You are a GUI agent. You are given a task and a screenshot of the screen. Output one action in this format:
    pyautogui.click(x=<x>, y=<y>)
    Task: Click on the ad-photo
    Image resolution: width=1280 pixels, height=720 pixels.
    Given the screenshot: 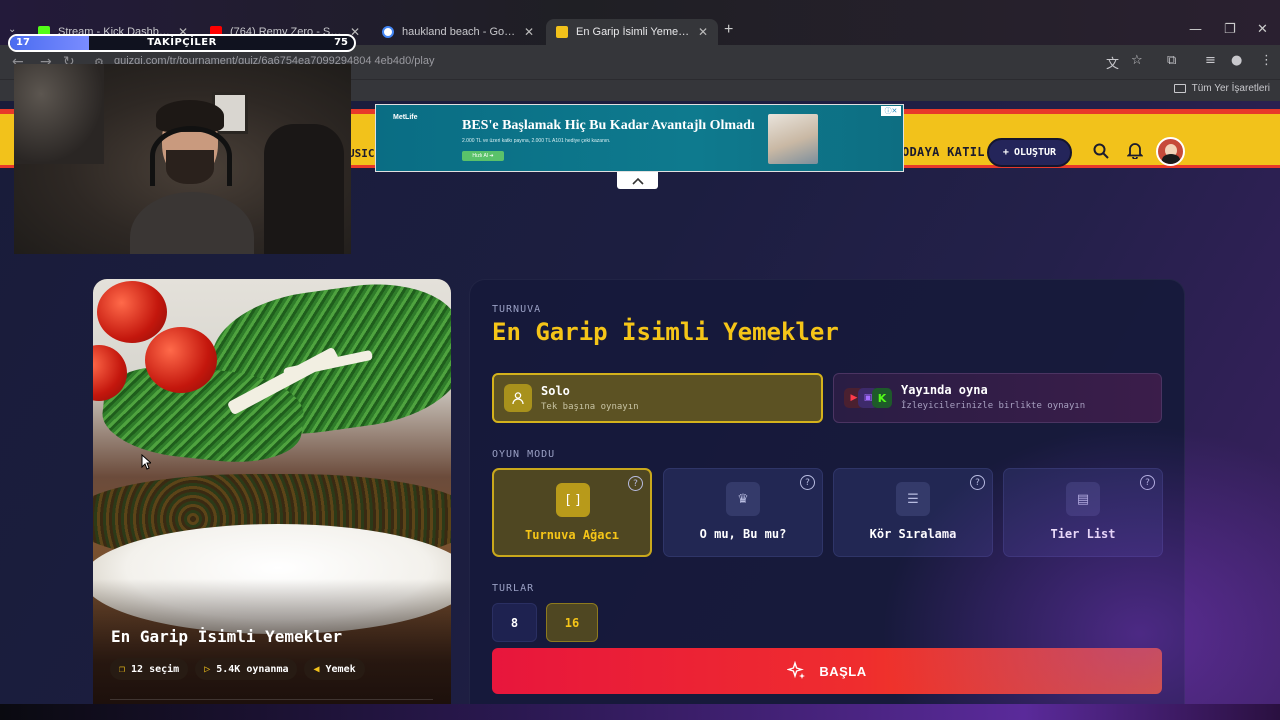 What is the action you would take?
    pyautogui.click(x=793, y=139)
    